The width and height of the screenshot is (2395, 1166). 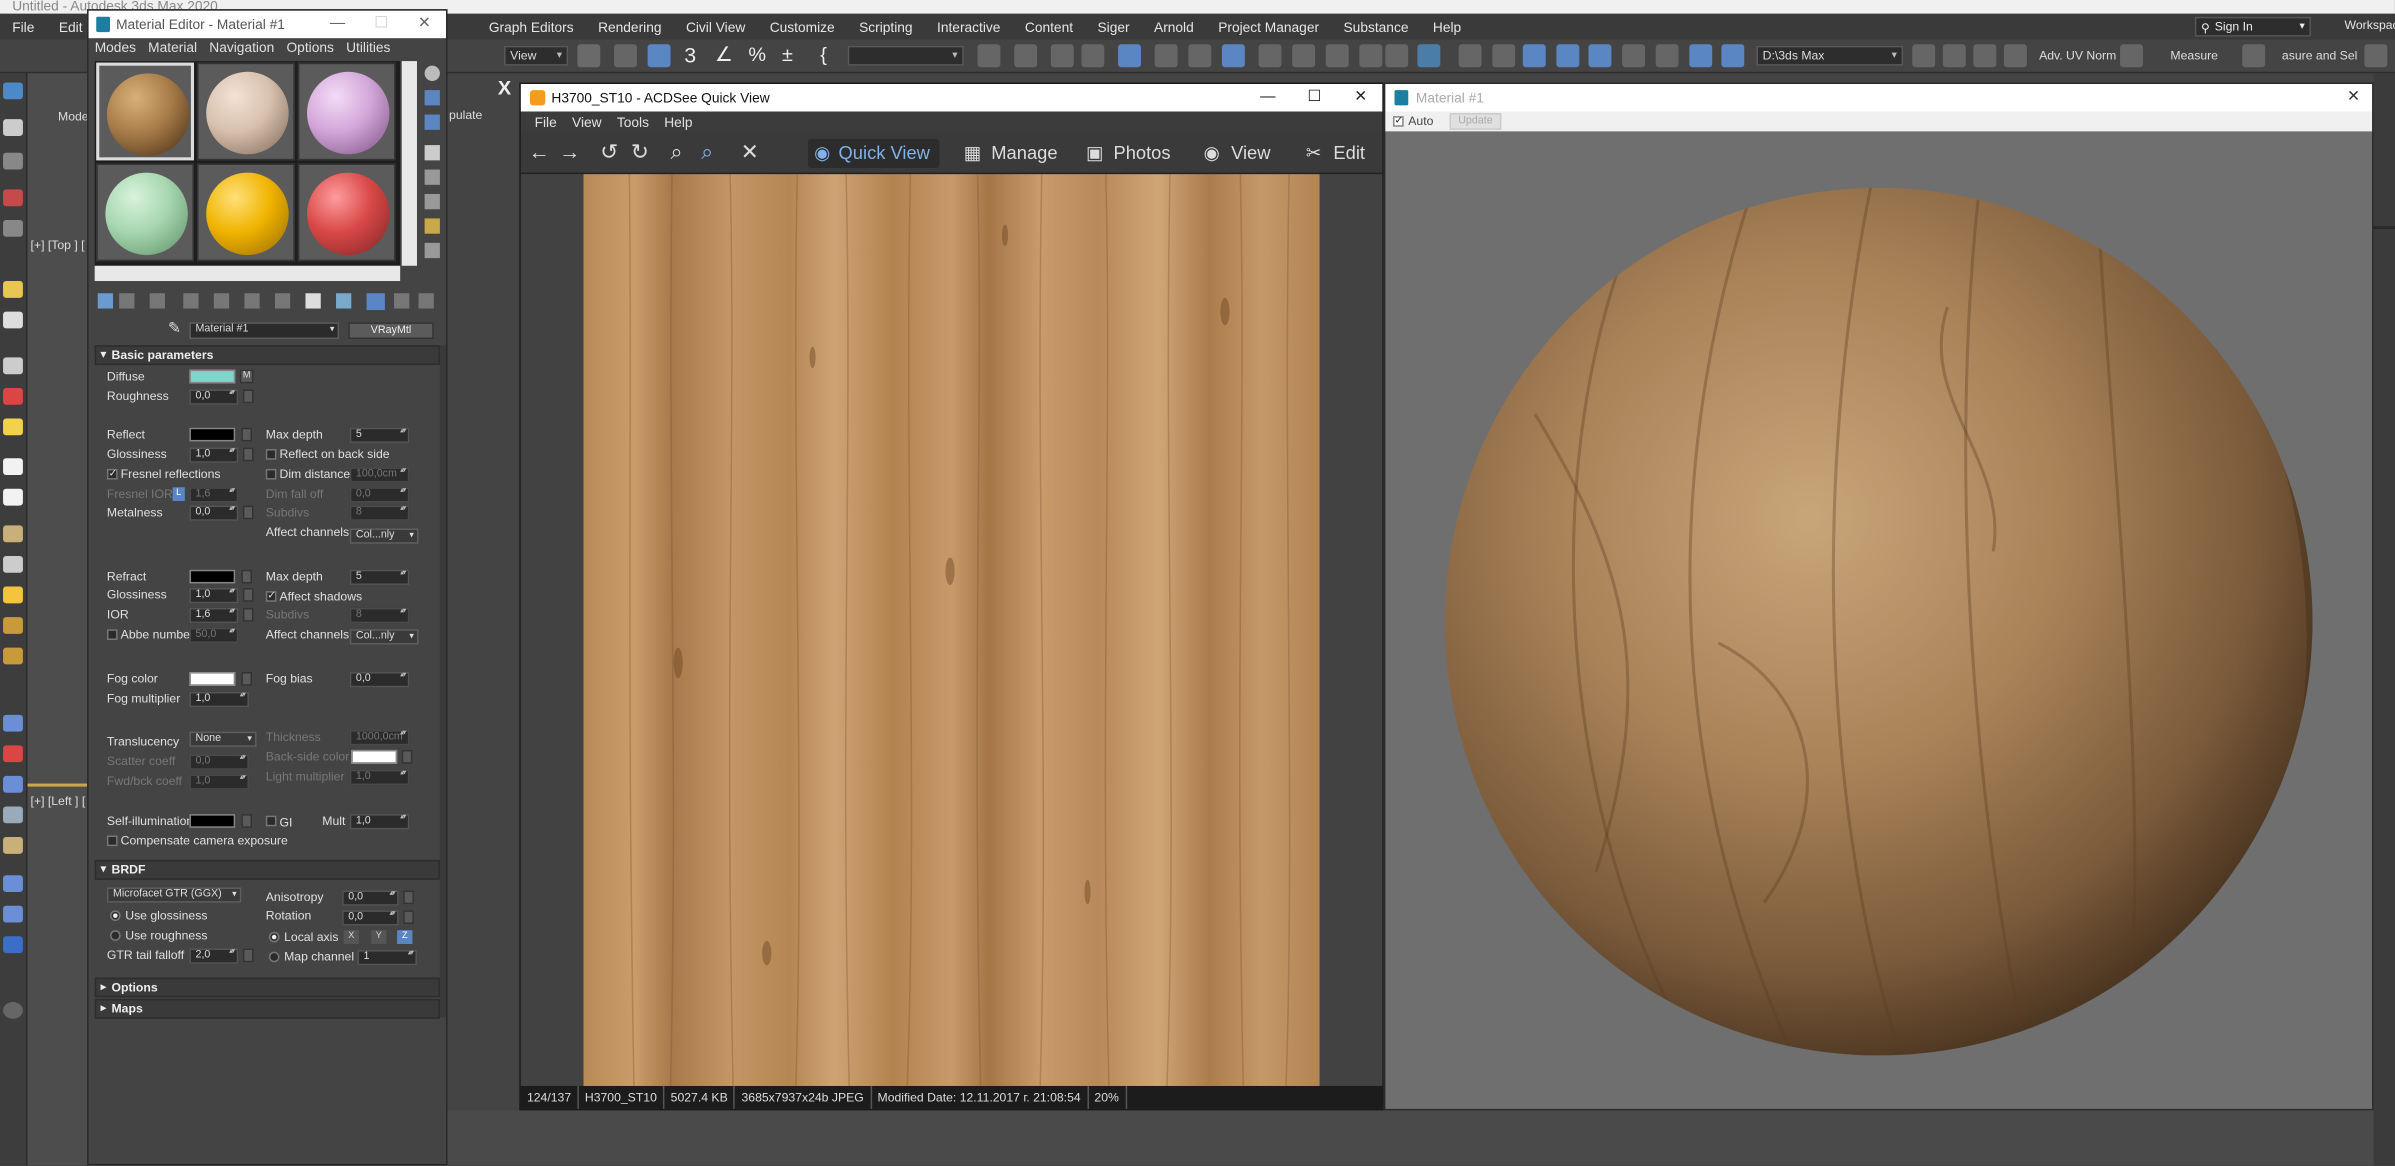 I want to click on ior-spinner: 1,6, so click(x=214, y=615).